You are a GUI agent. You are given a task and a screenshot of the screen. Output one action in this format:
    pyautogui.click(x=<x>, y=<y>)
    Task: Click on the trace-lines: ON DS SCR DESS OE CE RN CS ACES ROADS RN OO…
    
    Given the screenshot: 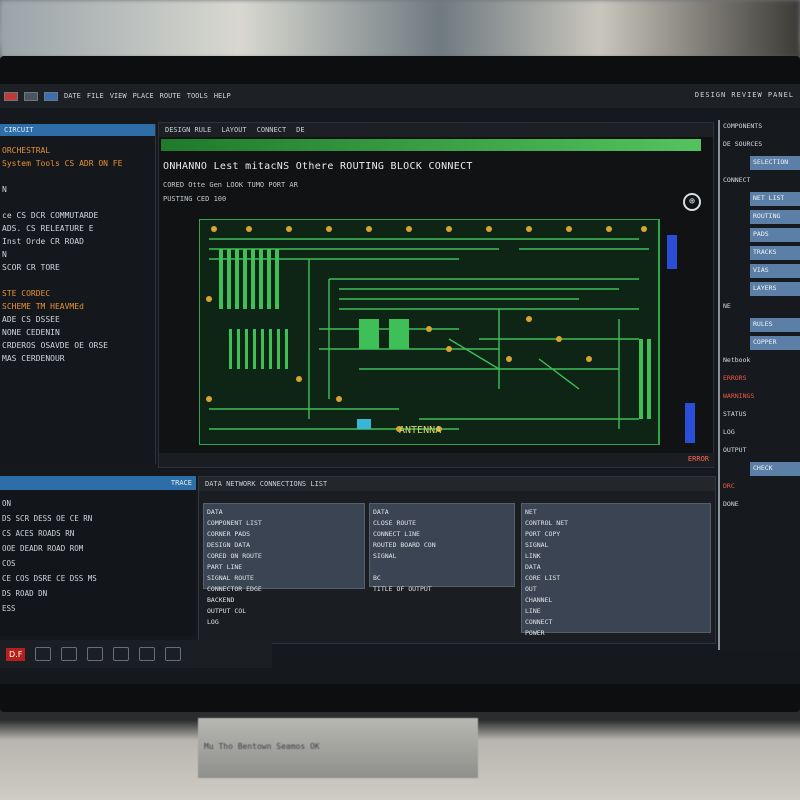 What is the action you would take?
    pyautogui.click(x=98, y=556)
    